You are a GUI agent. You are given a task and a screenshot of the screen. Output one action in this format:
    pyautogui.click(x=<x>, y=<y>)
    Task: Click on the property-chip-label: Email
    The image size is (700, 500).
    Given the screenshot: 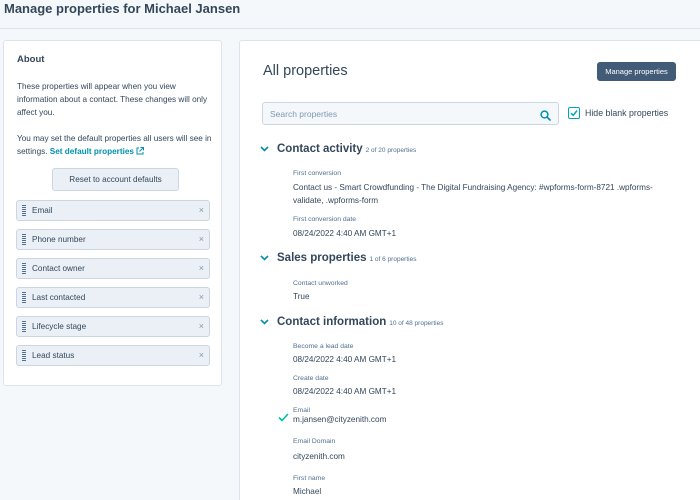 What is the action you would take?
    pyautogui.click(x=42, y=210)
    